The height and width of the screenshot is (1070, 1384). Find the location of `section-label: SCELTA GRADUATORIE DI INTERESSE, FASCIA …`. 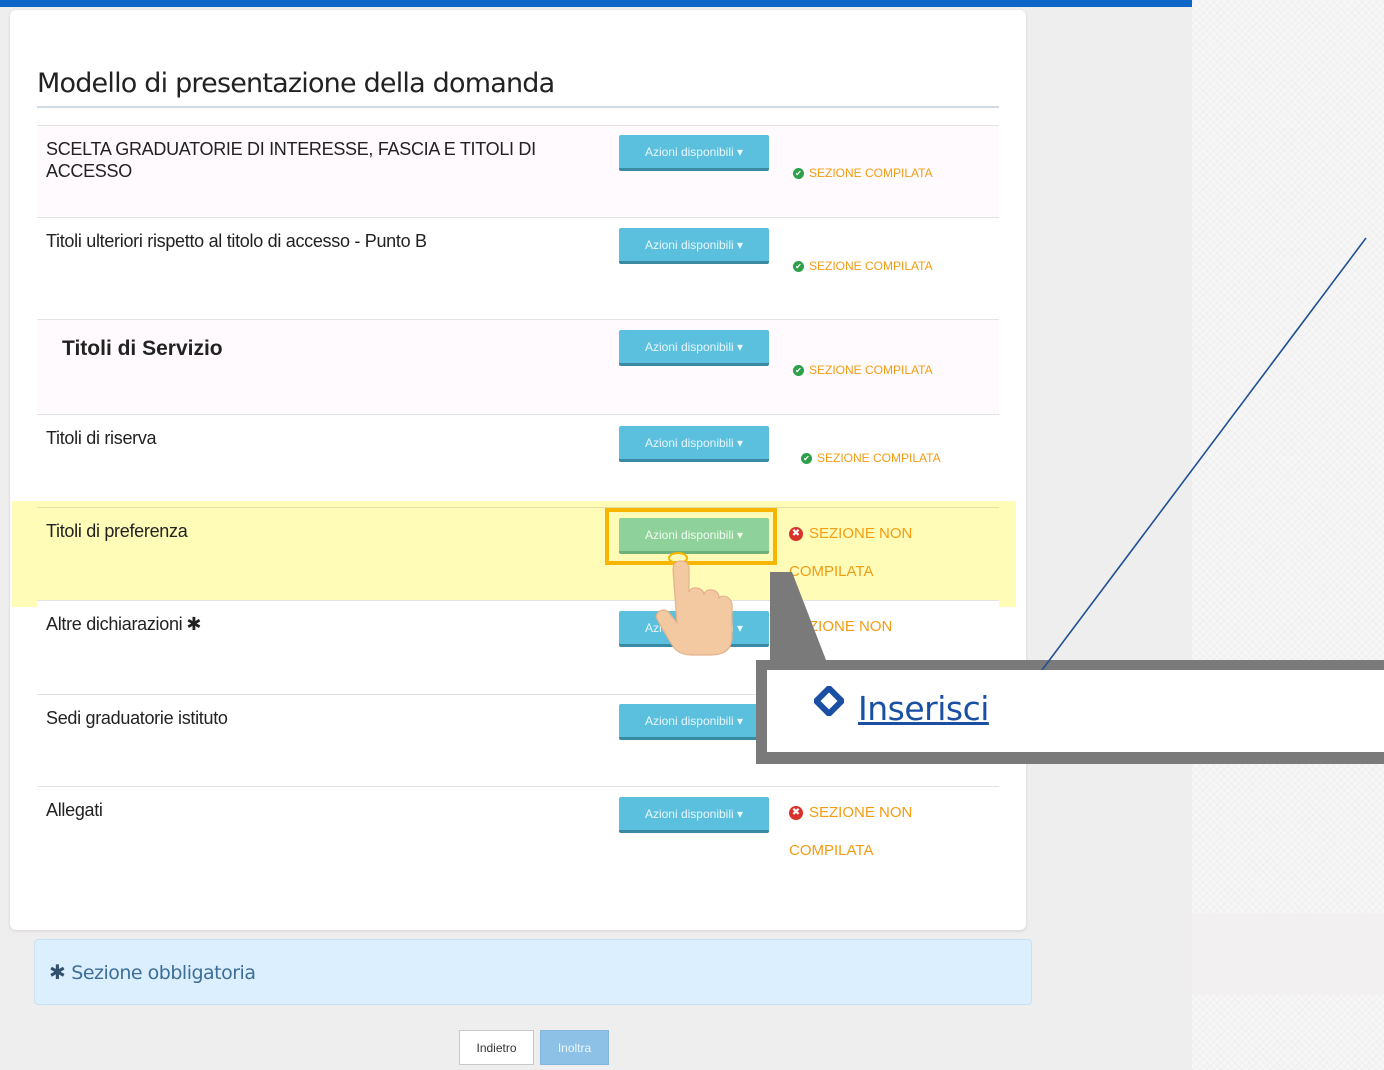

section-label: SCELTA GRADUATORIE DI INTERESSE, FASCIA … is located at coordinates (291, 160).